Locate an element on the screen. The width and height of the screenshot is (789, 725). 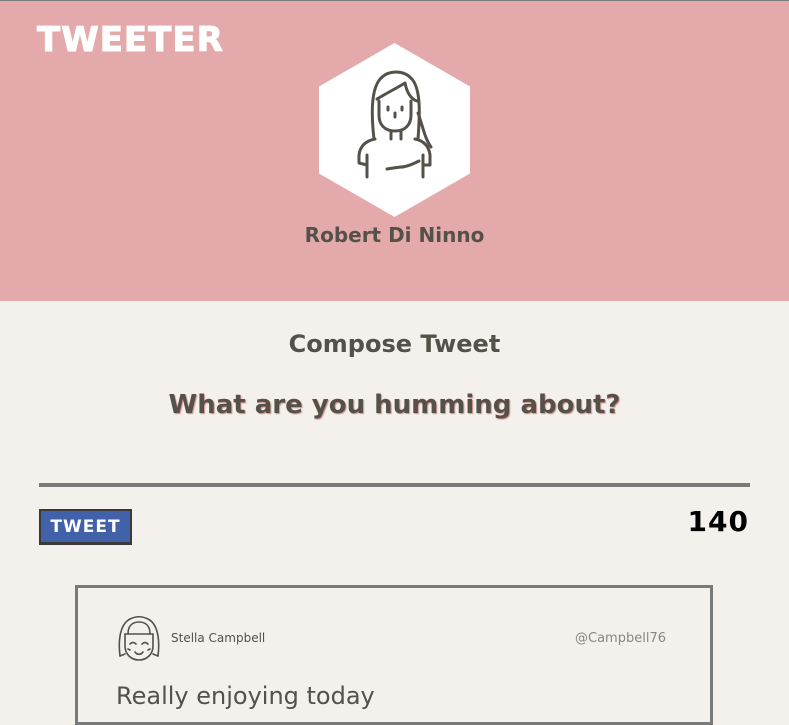
woman-avatar-icon is located at coordinates (394, 130).